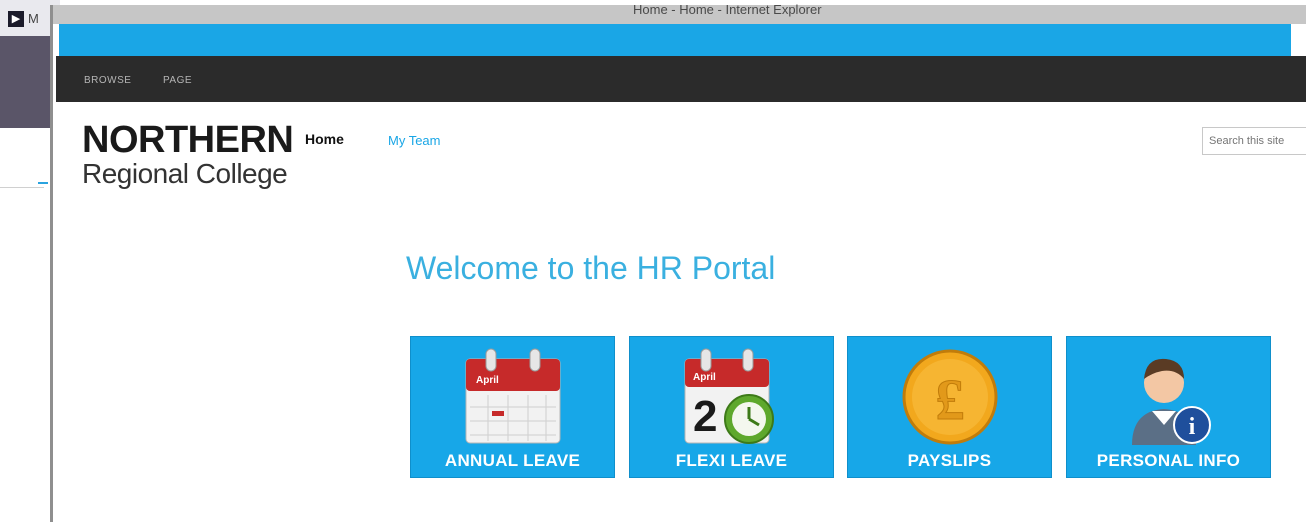 The image size is (1306, 522). What do you see at coordinates (705, 416) in the screenshot?
I see `calendar-digit: 2` at bounding box center [705, 416].